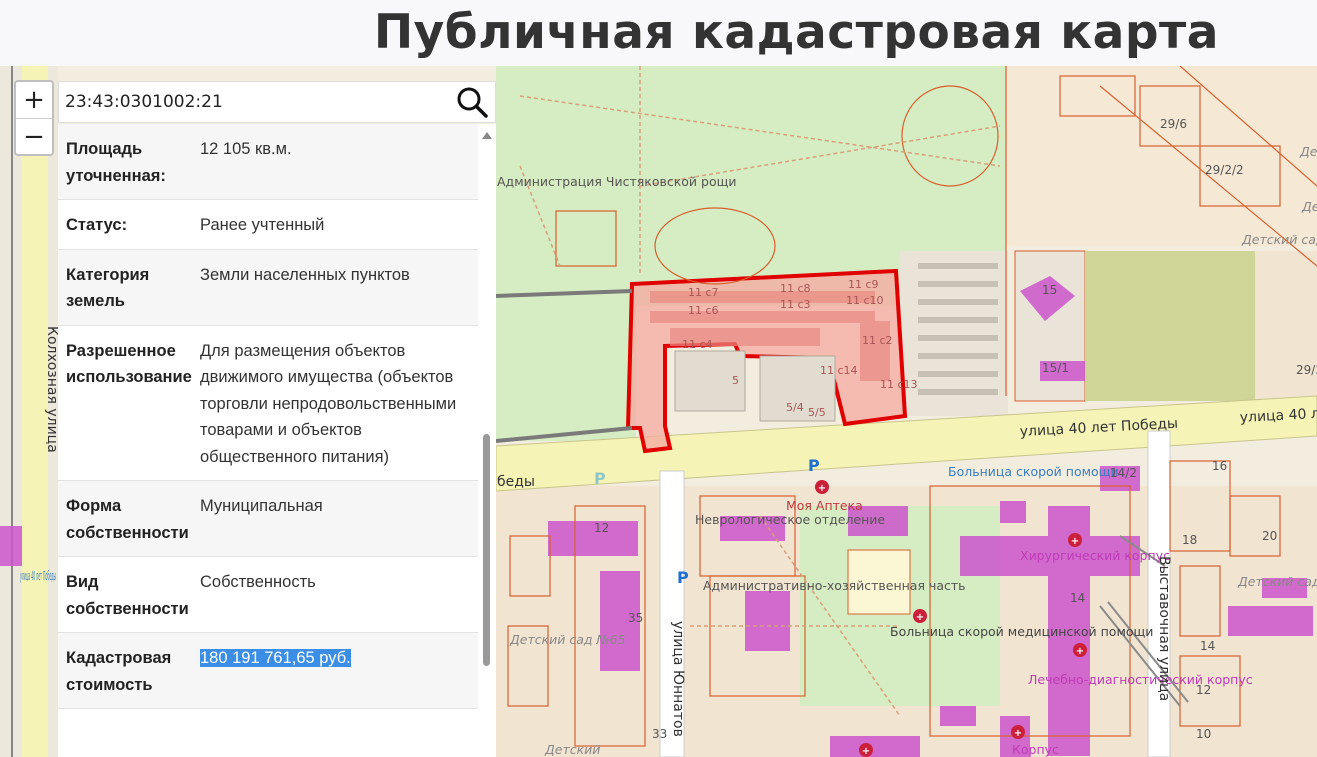  Describe the element at coordinates (735, 380) in the screenshot. I see `label-5: 5` at that location.